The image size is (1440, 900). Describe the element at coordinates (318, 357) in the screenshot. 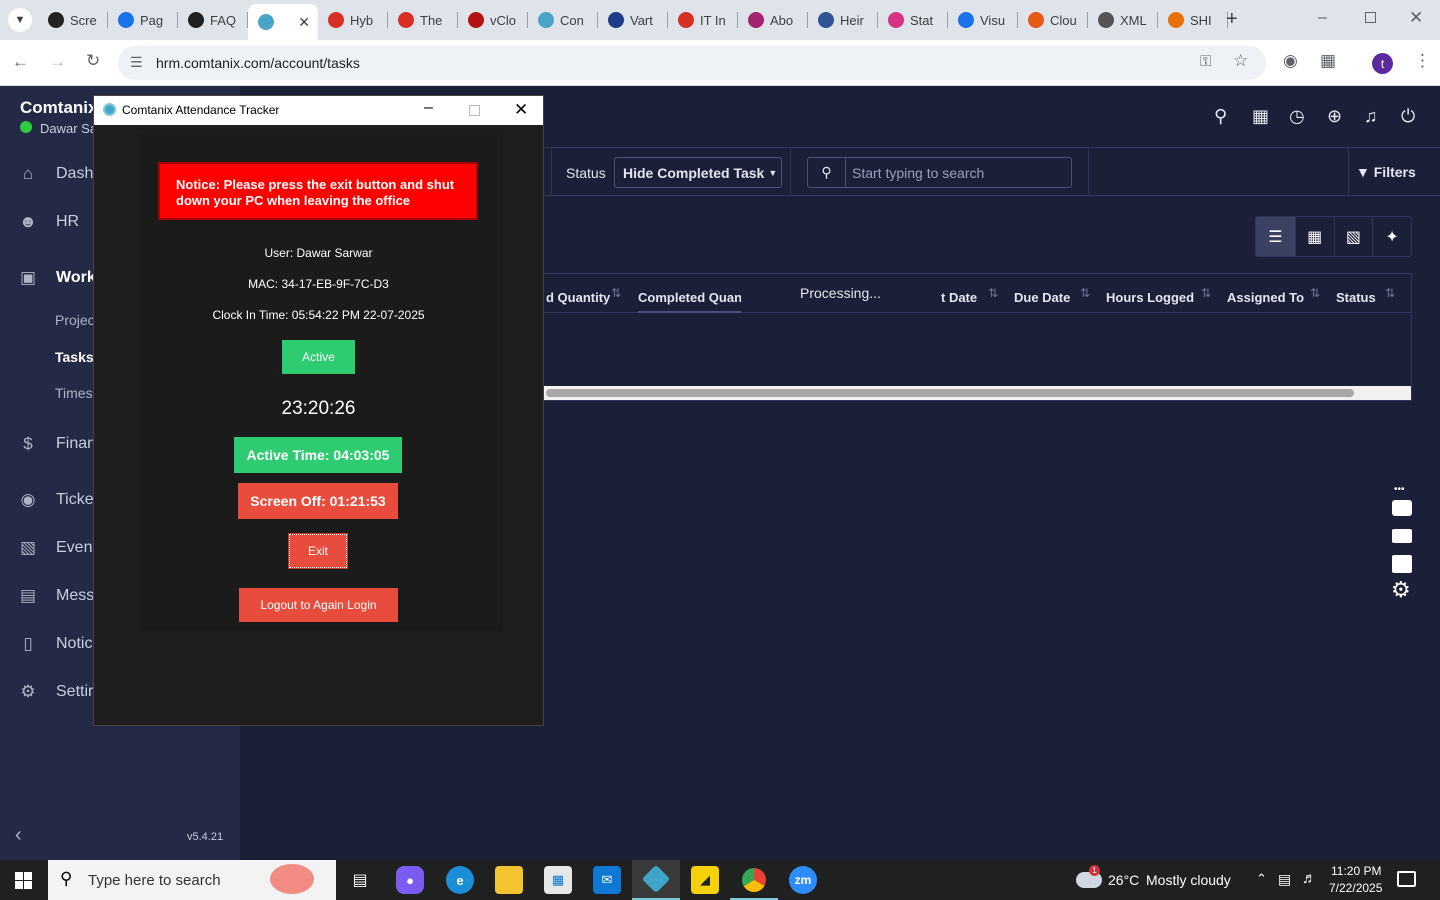

I see `status-active-badge: Active` at that location.